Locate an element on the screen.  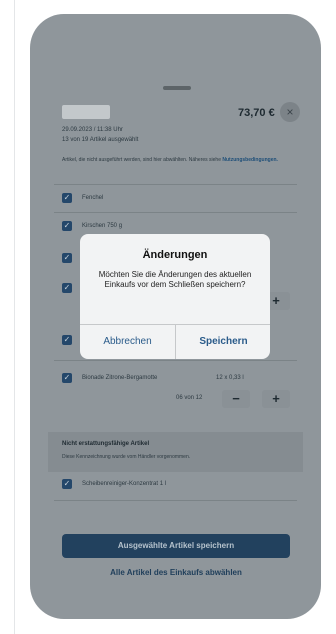
item-label: Kirschen 750 g is located at coordinates (102, 226).